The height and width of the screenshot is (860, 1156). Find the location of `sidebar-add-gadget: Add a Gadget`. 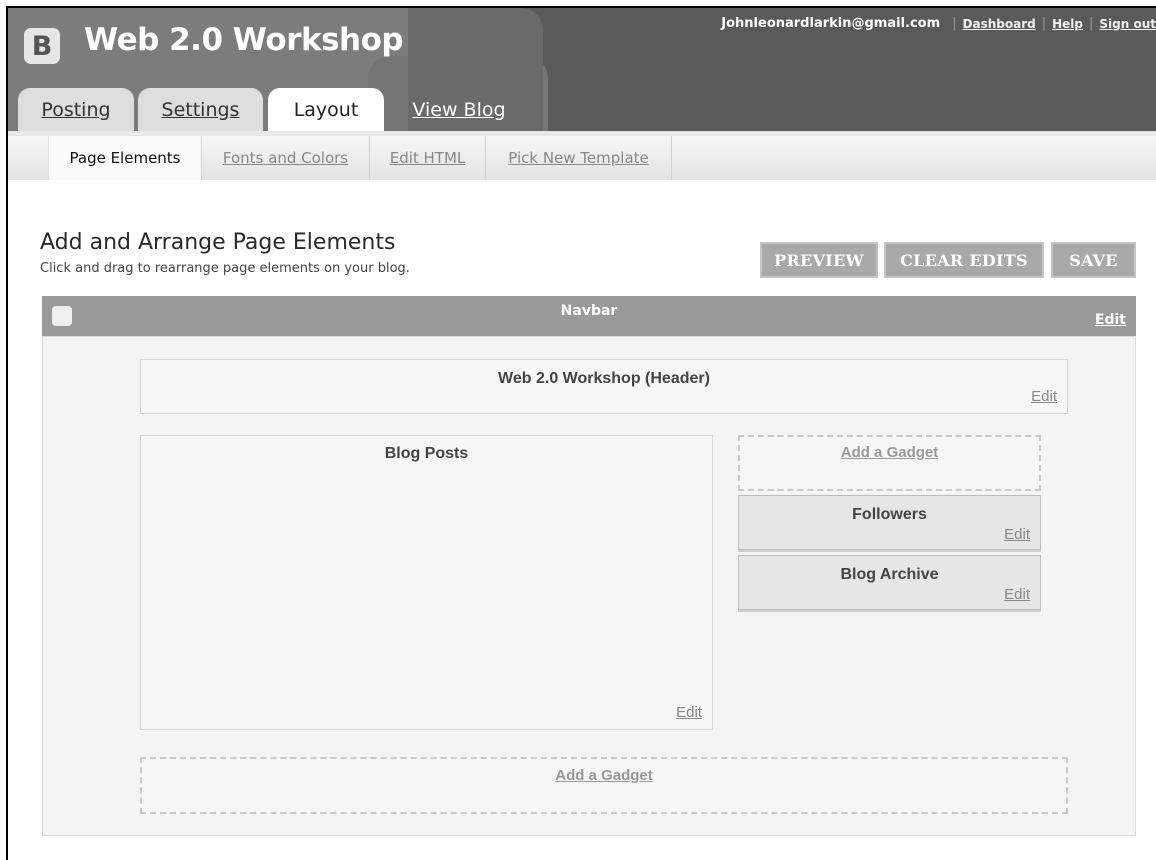

sidebar-add-gadget: Add a Gadget is located at coordinates (889, 463).